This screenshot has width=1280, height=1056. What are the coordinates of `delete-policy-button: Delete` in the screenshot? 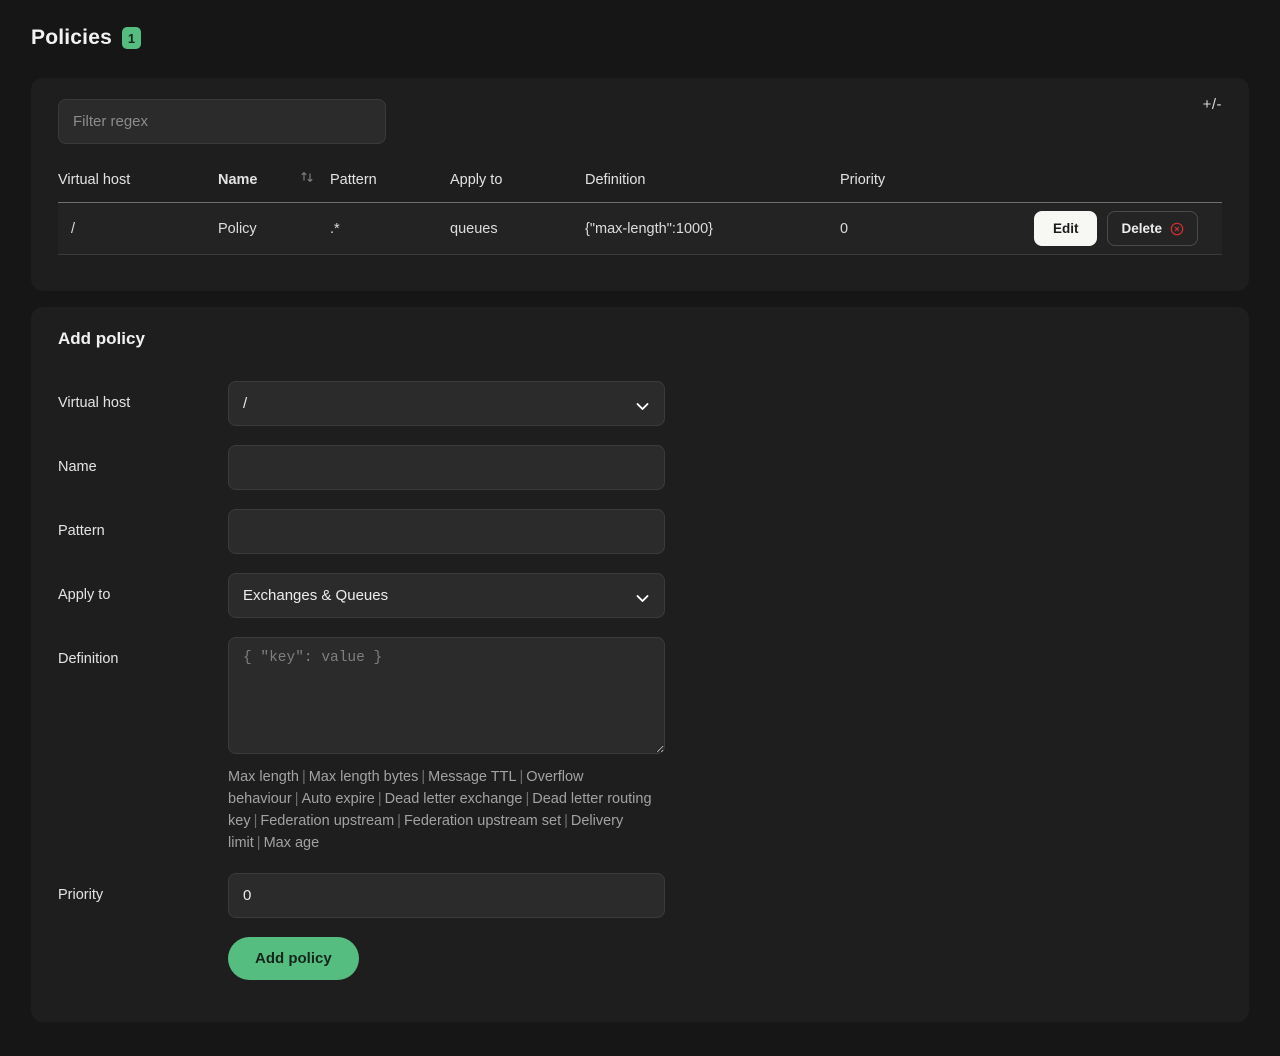 It's located at (1152, 228).